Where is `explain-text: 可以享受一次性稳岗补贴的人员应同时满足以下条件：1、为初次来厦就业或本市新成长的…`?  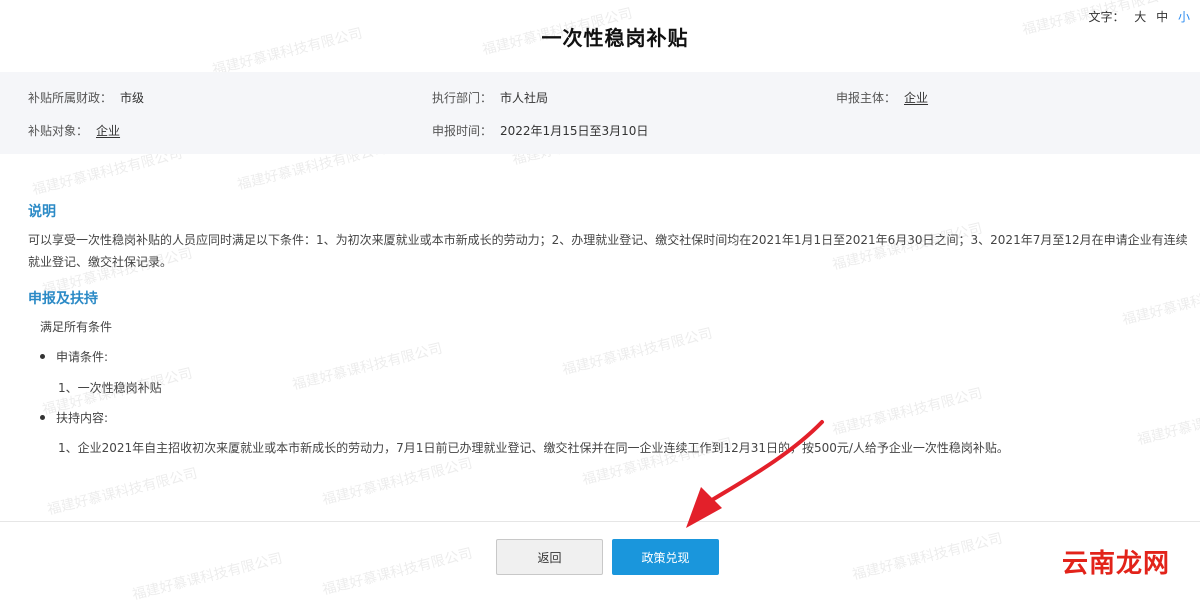
explain-text: 可以享受一次性稳岗补贴的人员应同时满足以下条件：1、为初次来厦就业或本市新成长的… is located at coordinates (608, 251).